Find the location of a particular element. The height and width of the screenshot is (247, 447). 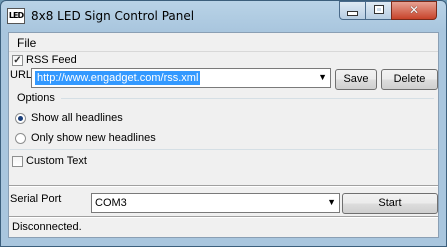

maximize-icon is located at coordinates (378, 9).